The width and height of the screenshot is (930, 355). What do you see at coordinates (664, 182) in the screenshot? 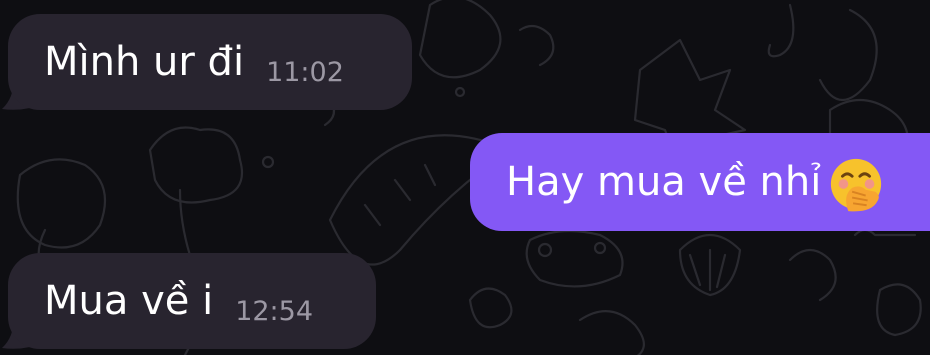
I see `message-text: Hay mua về nhỉ` at bounding box center [664, 182].